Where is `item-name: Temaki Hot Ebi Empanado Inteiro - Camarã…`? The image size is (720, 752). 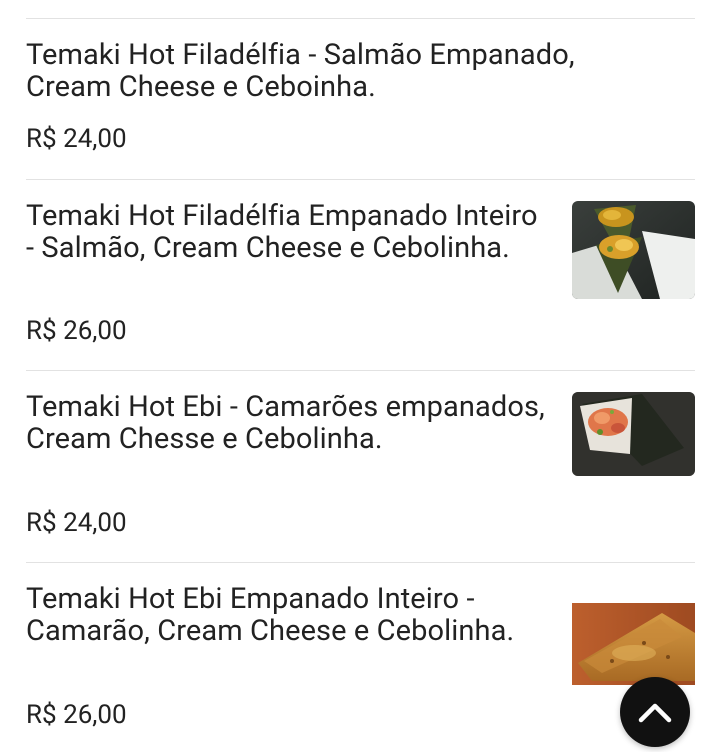
item-name: Temaki Hot Ebi Empanado Inteiro - Camarã… is located at coordinates (270, 615).